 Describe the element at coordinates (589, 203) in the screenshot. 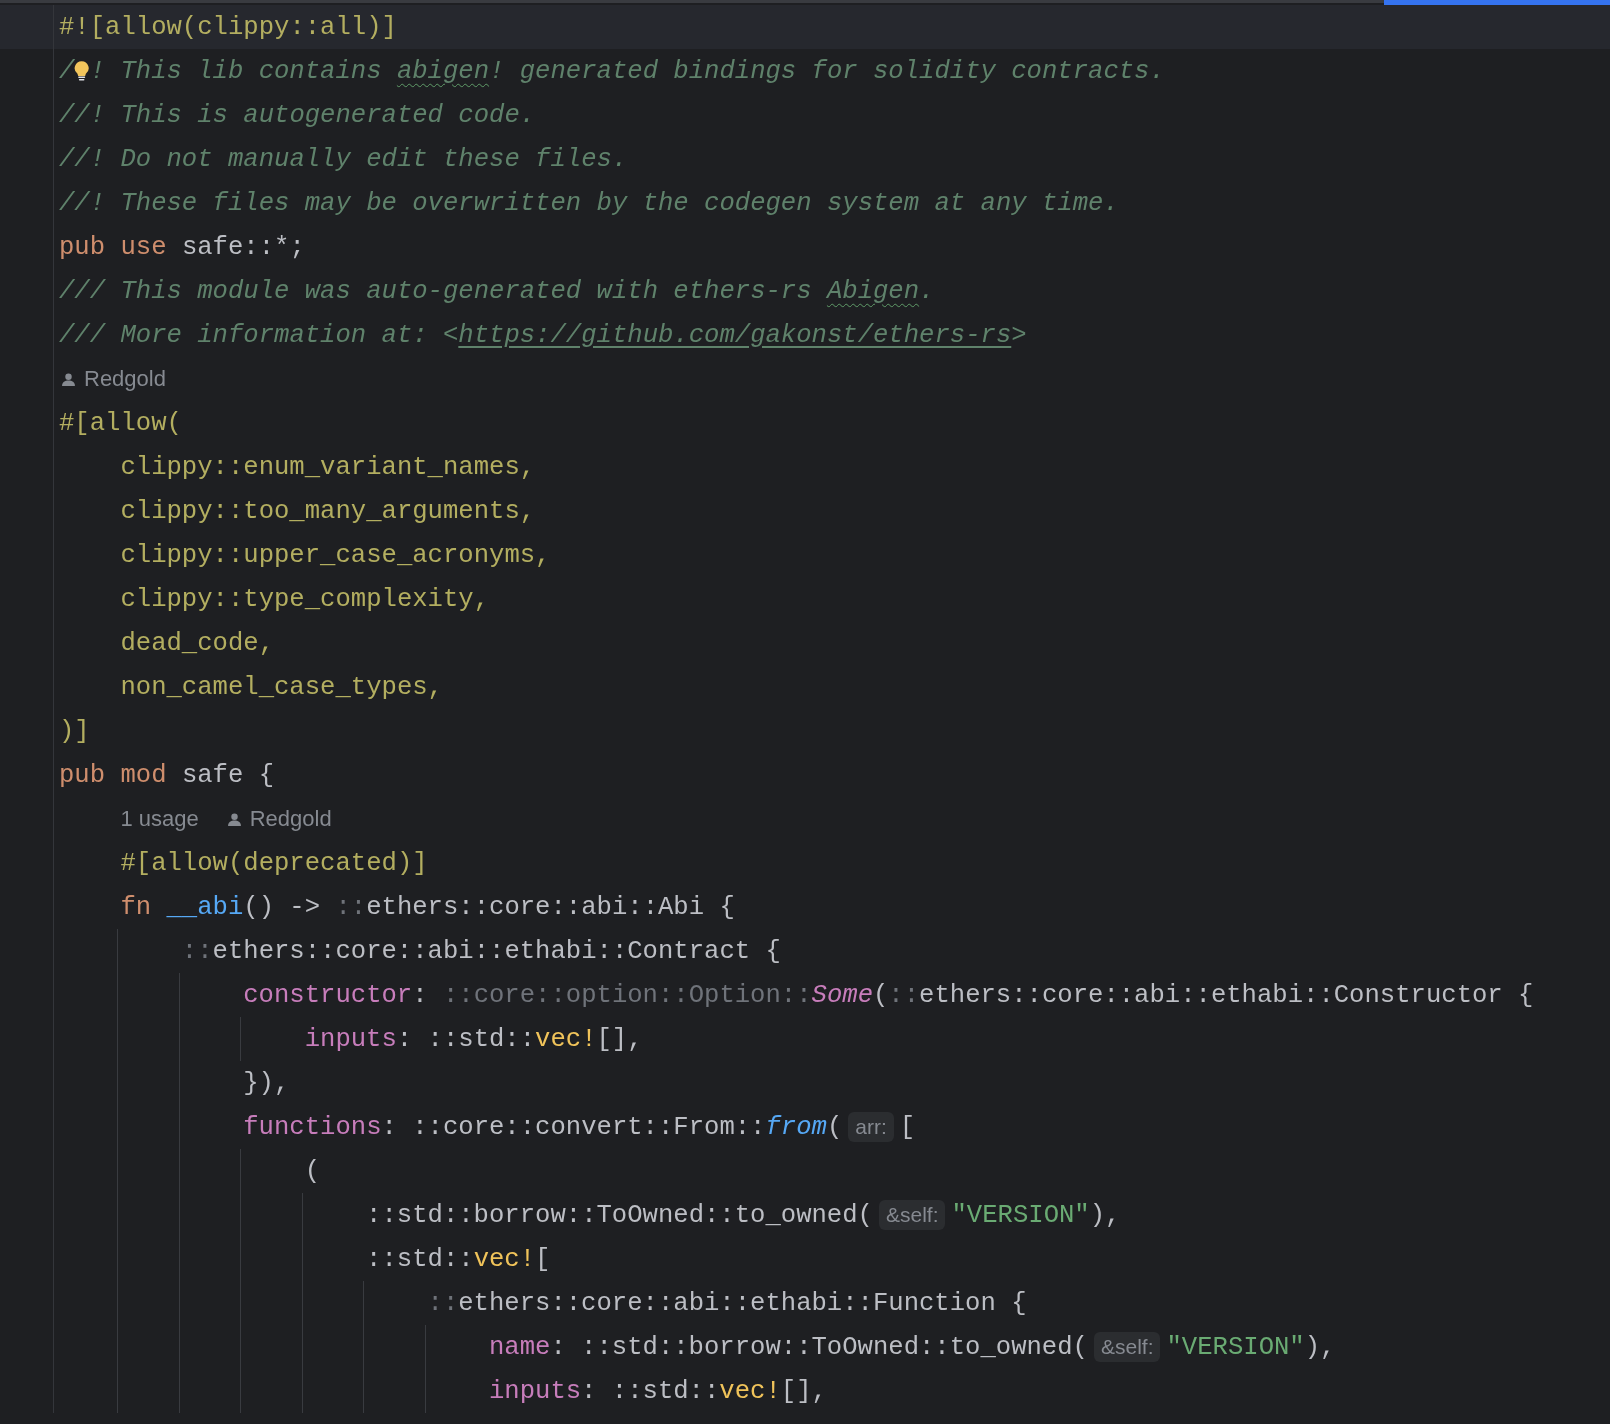

I see `code-text: //! These files may be overwritten by the codegen system at any time.` at that location.